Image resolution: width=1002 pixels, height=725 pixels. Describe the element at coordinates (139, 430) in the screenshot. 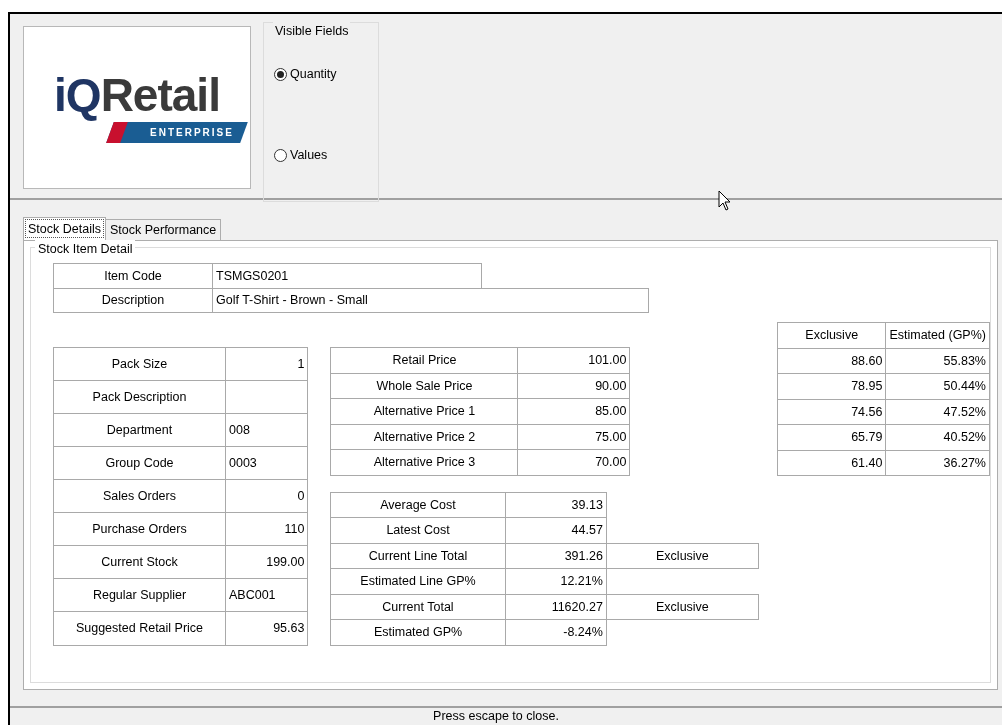

I see `field-label: Department` at that location.